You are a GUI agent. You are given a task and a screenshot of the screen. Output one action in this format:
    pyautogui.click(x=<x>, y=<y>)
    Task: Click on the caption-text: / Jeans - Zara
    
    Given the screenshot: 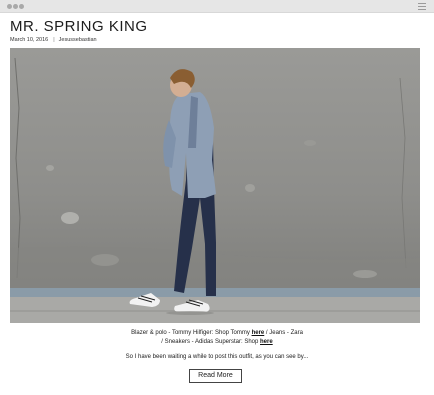 What is the action you would take?
    pyautogui.click(x=283, y=333)
    